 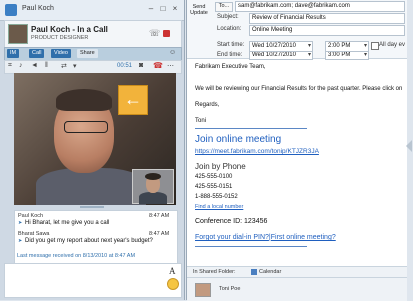 What do you see at coordinates (69, 29) in the screenshot?
I see `contact-name: Paul Koch - In a Call` at bounding box center [69, 29].